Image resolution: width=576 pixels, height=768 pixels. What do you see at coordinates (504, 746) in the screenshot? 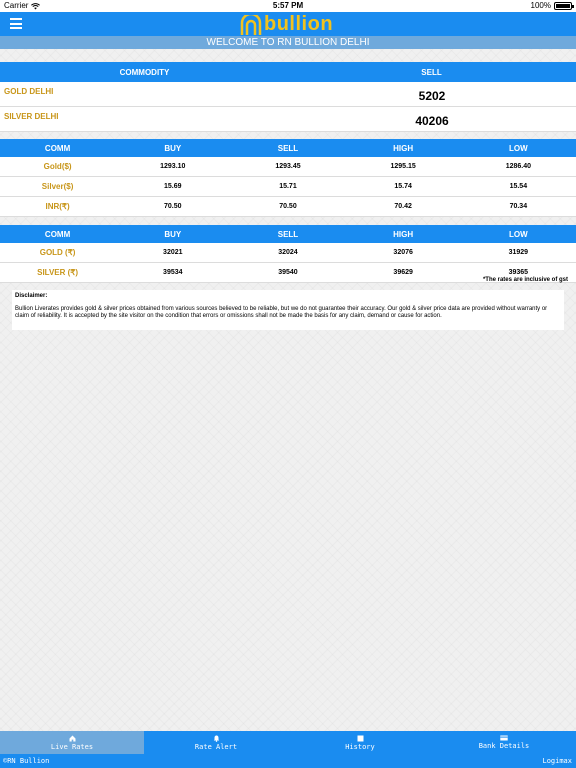
I see `tab-label: Bank Details` at bounding box center [504, 746].